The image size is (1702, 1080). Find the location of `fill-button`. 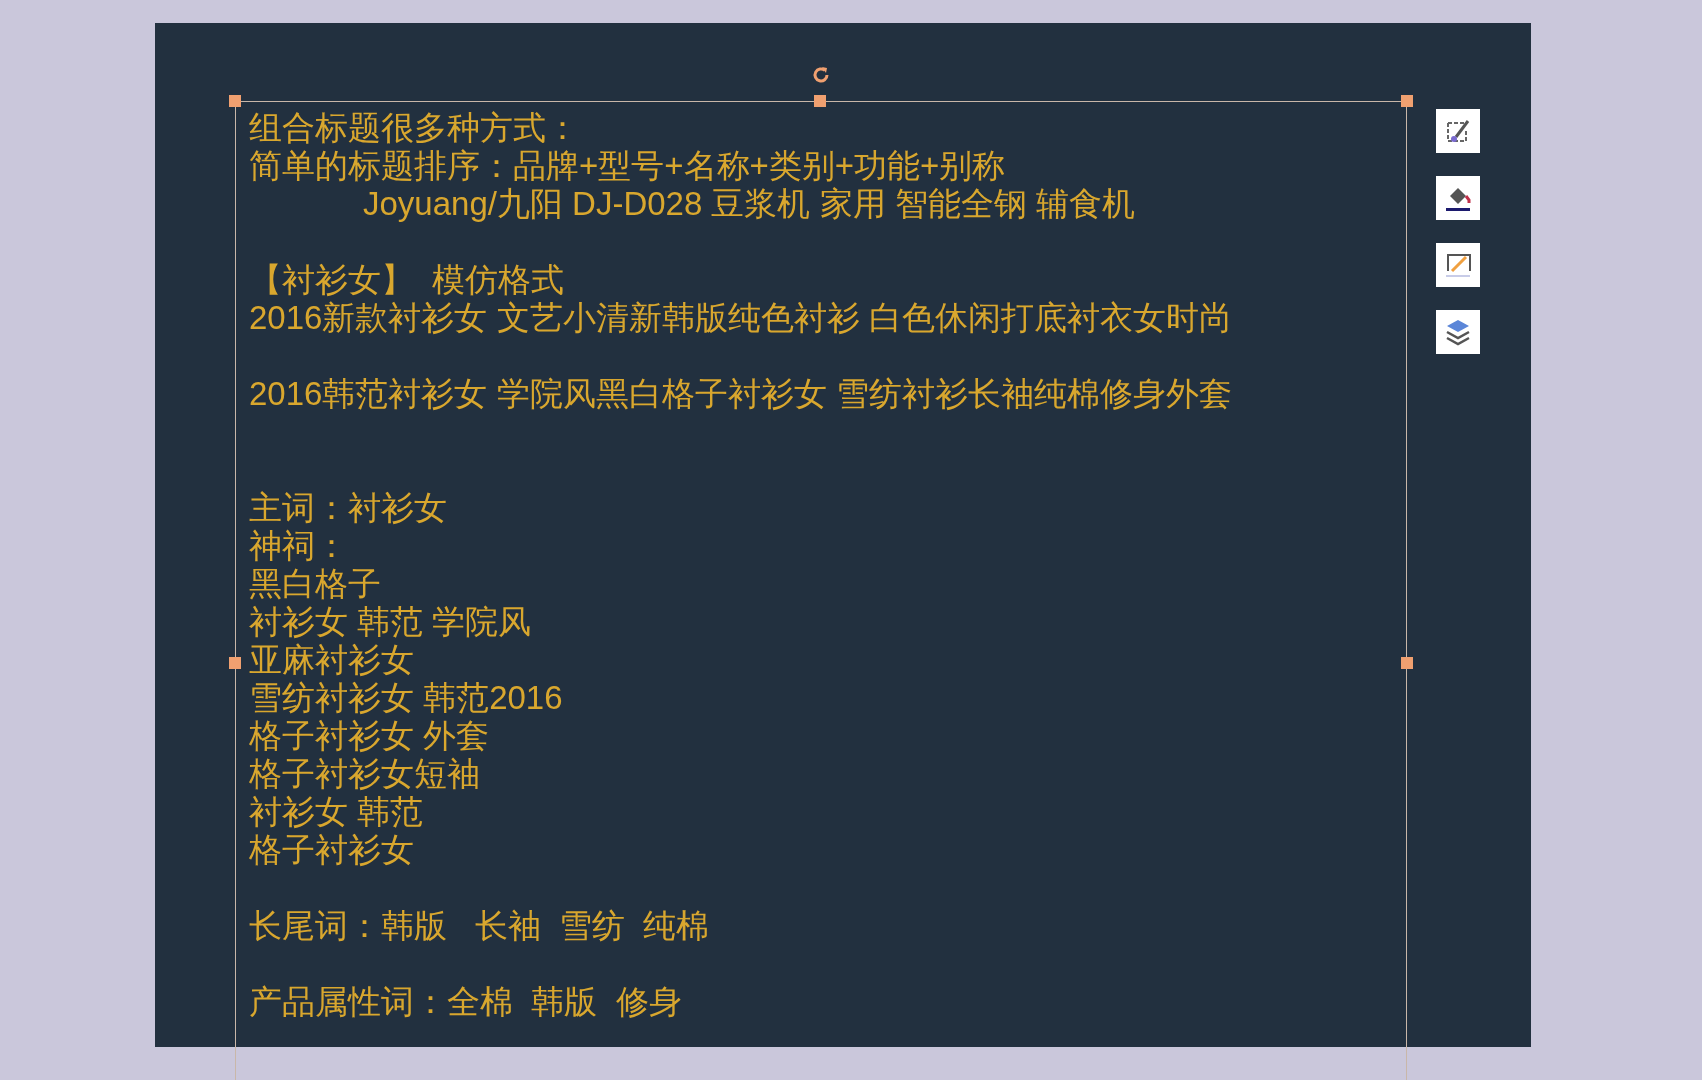

fill-button is located at coordinates (1458, 198).